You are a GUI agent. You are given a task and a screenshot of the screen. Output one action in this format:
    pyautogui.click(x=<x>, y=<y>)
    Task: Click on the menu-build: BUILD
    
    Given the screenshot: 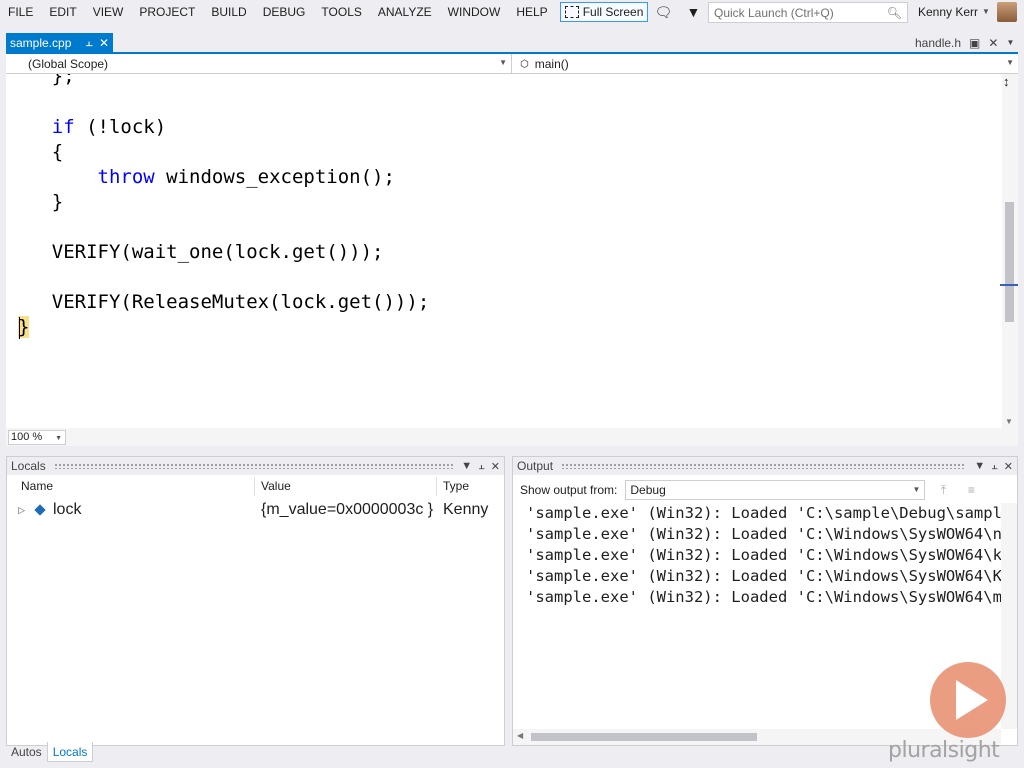 What is the action you would take?
    pyautogui.click(x=228, y=12)
    